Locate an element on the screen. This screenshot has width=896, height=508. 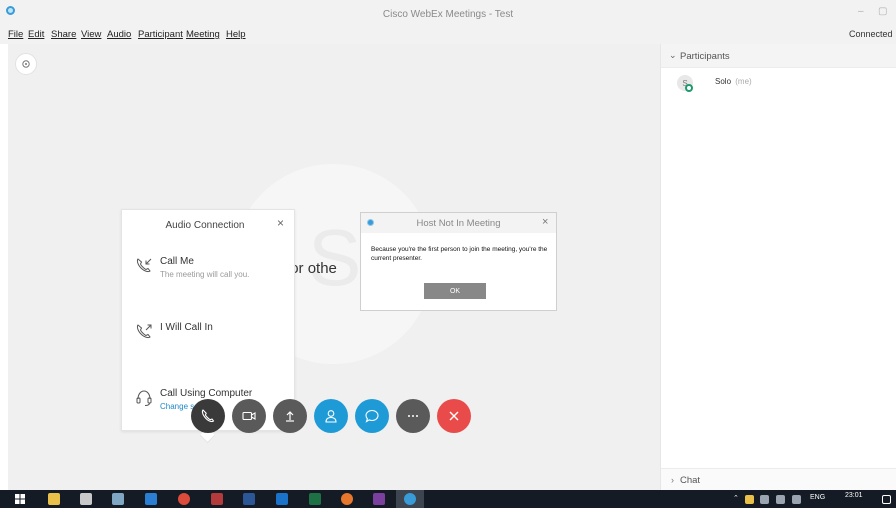
windows-start-icon is located at coordinates (20, 499).